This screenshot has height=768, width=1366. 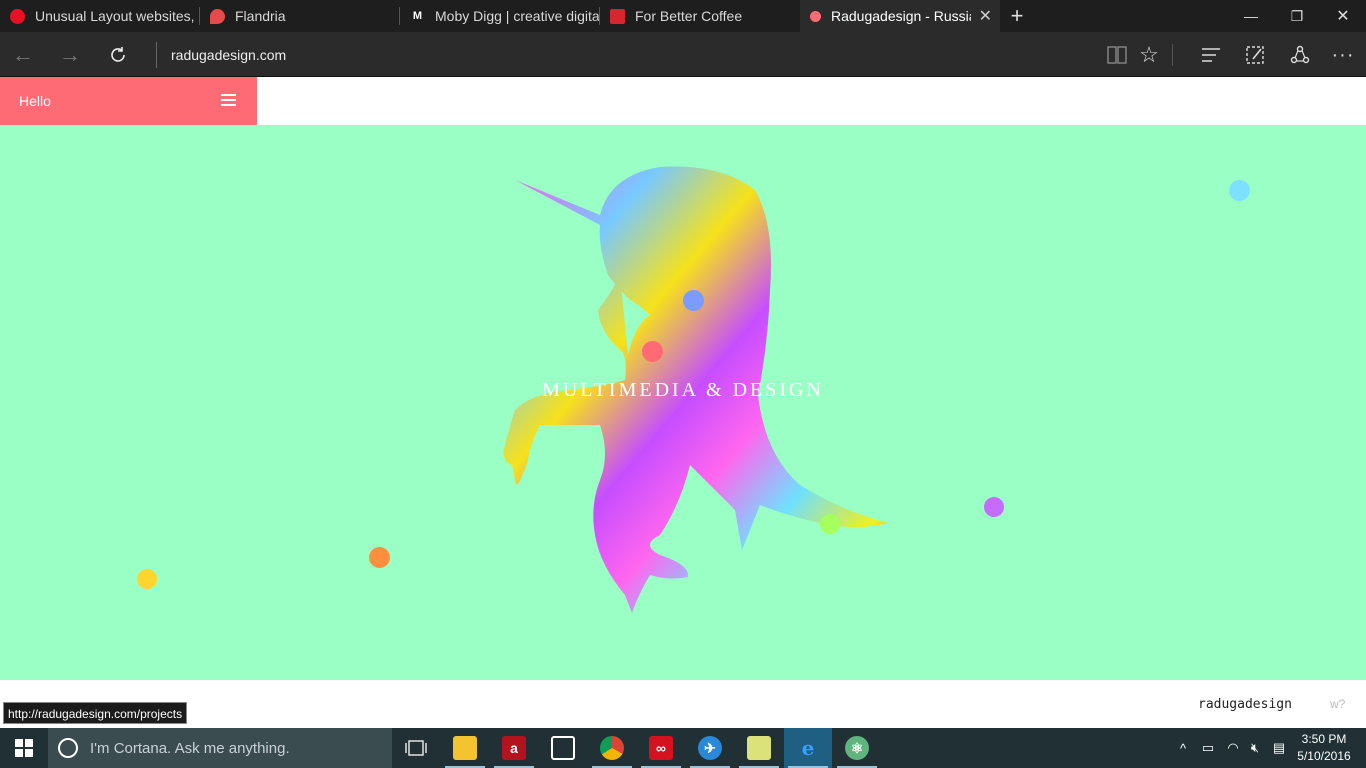 I want to click on task-view-button, so click(x=416, y=748).